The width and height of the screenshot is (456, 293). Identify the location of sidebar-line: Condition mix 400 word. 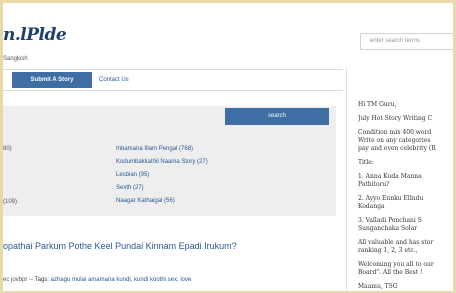
(395, 132).